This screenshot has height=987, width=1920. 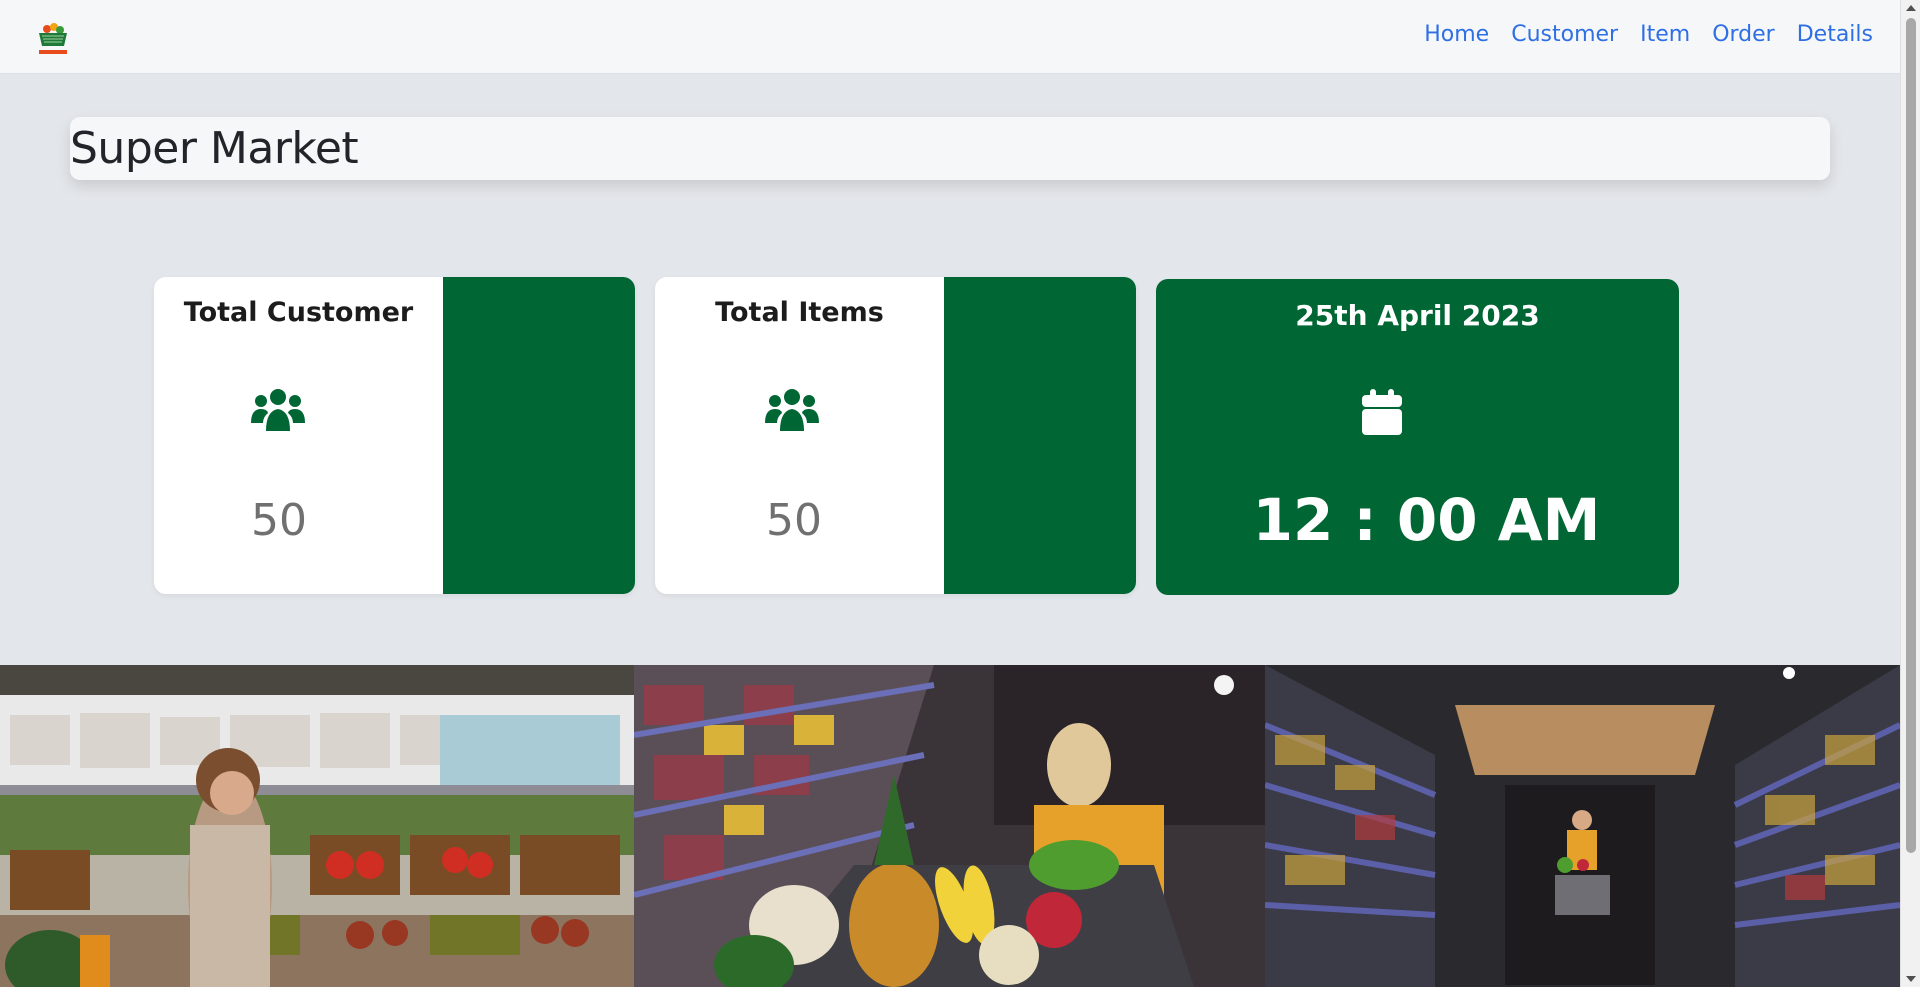 I want to click on calendar-icon, so click(x=1382, y=412).